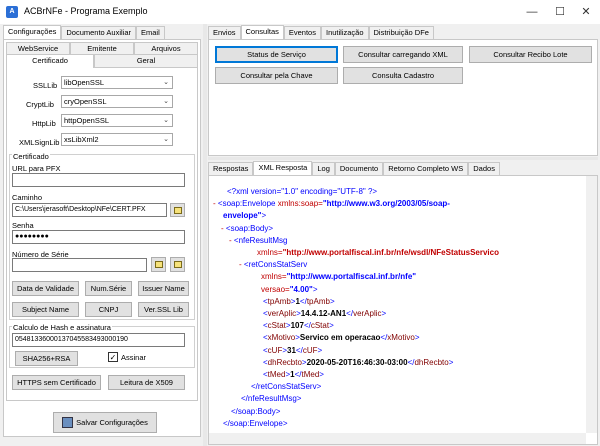 The image size is (600, 446). What do you see at coordinates (403, 158) in the screenshot?
I see `horizontal-splitter` at bounding box center [403, 158].